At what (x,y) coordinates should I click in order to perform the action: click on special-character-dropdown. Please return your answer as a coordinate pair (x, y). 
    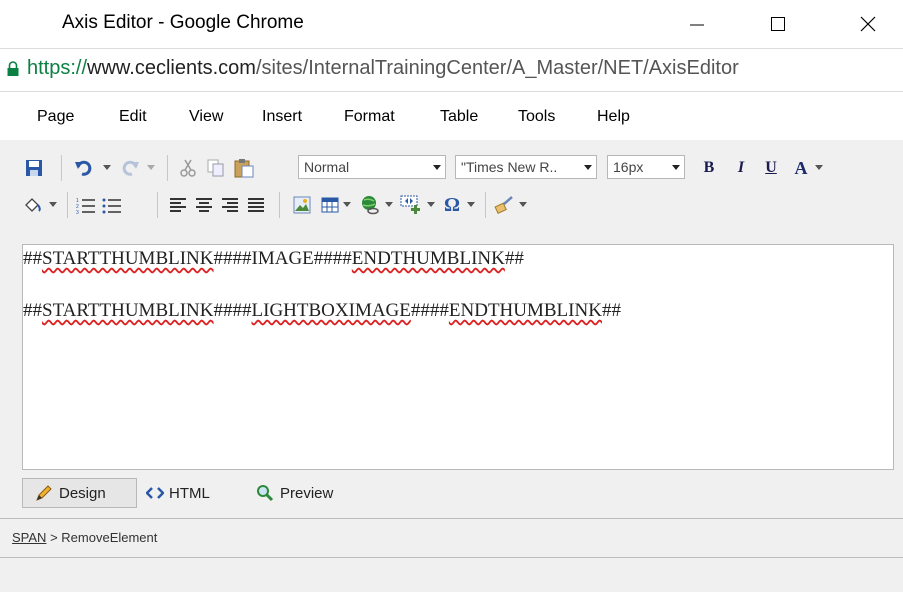
    Looking at the image, I should click on (471, 205).